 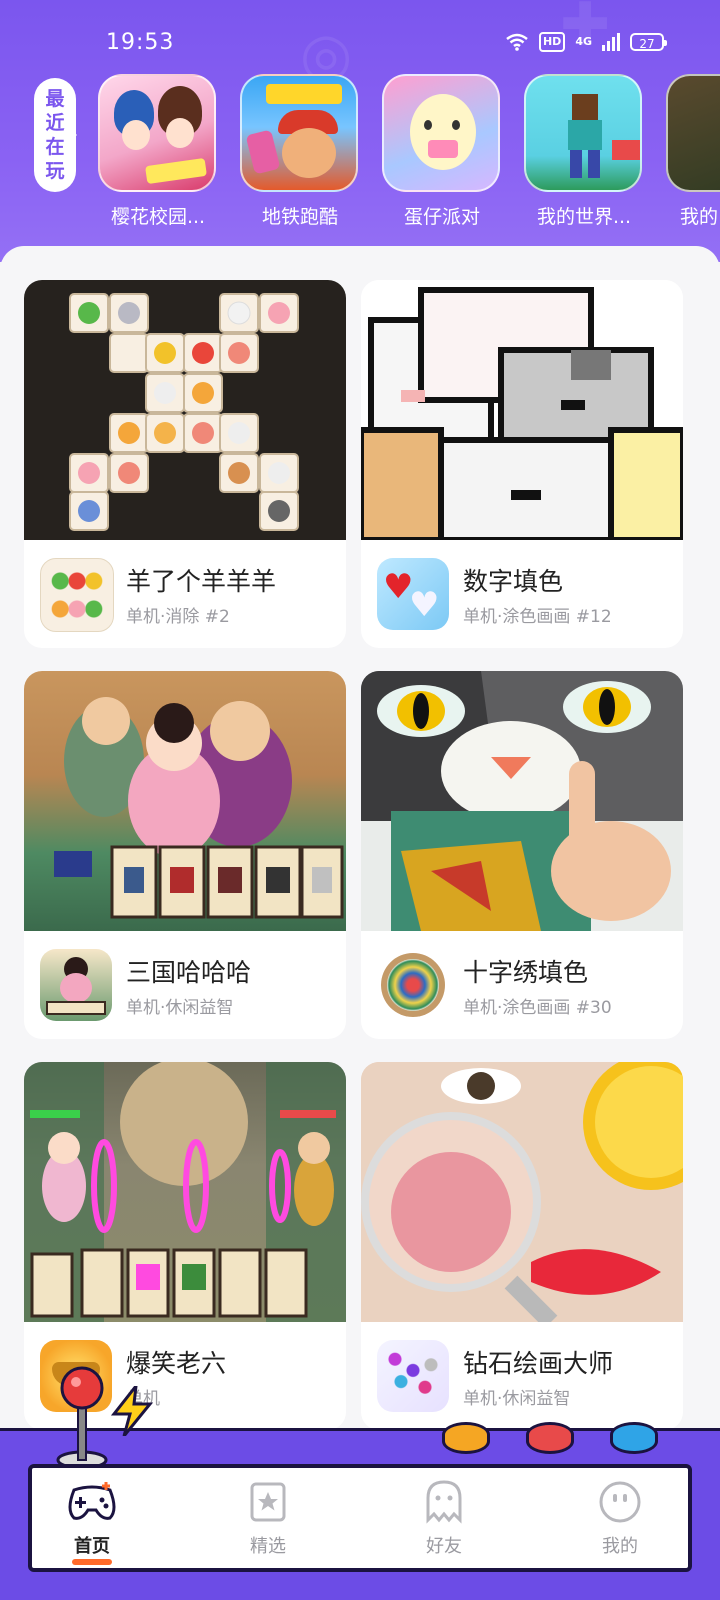 I want to click on bottom-navigation: 首页 精选 好友 我的, so click(x=360, y=1483).